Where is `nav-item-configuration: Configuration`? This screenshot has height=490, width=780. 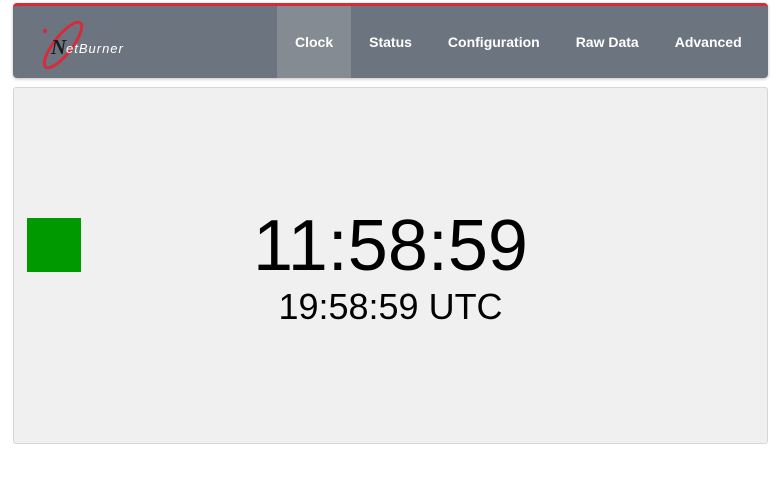
nav-item-configuration: Configuration is located at coordinates (494, 42).